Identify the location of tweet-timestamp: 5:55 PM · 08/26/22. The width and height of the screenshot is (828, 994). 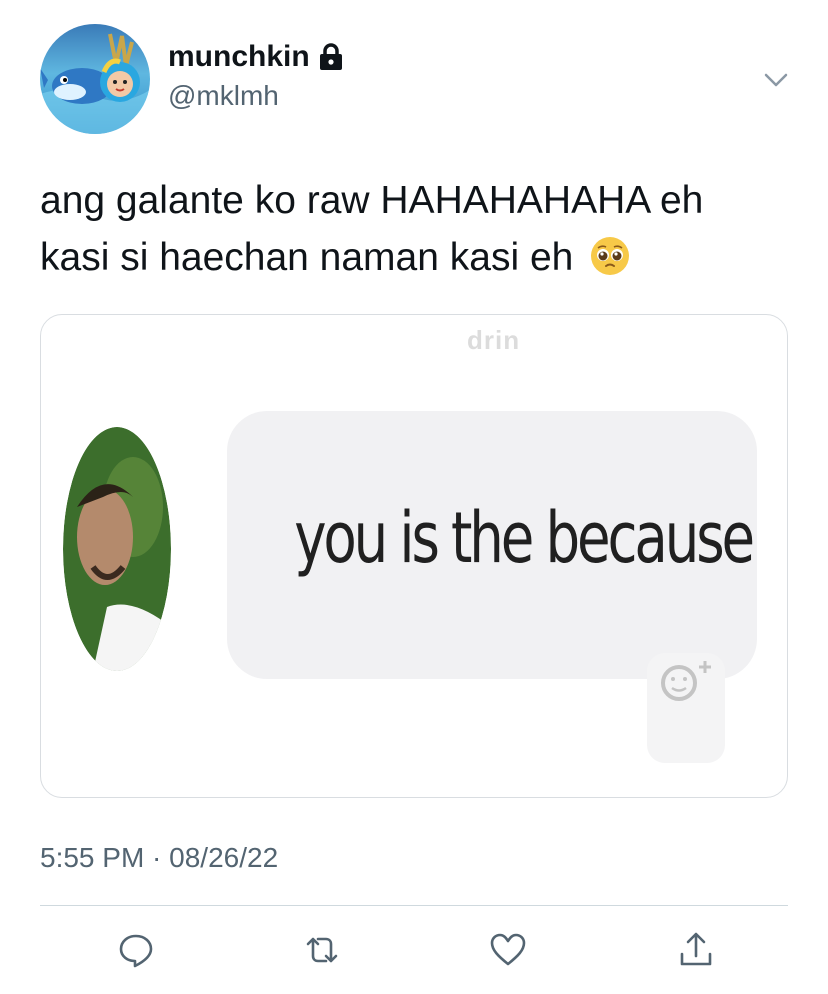
(159, 858).